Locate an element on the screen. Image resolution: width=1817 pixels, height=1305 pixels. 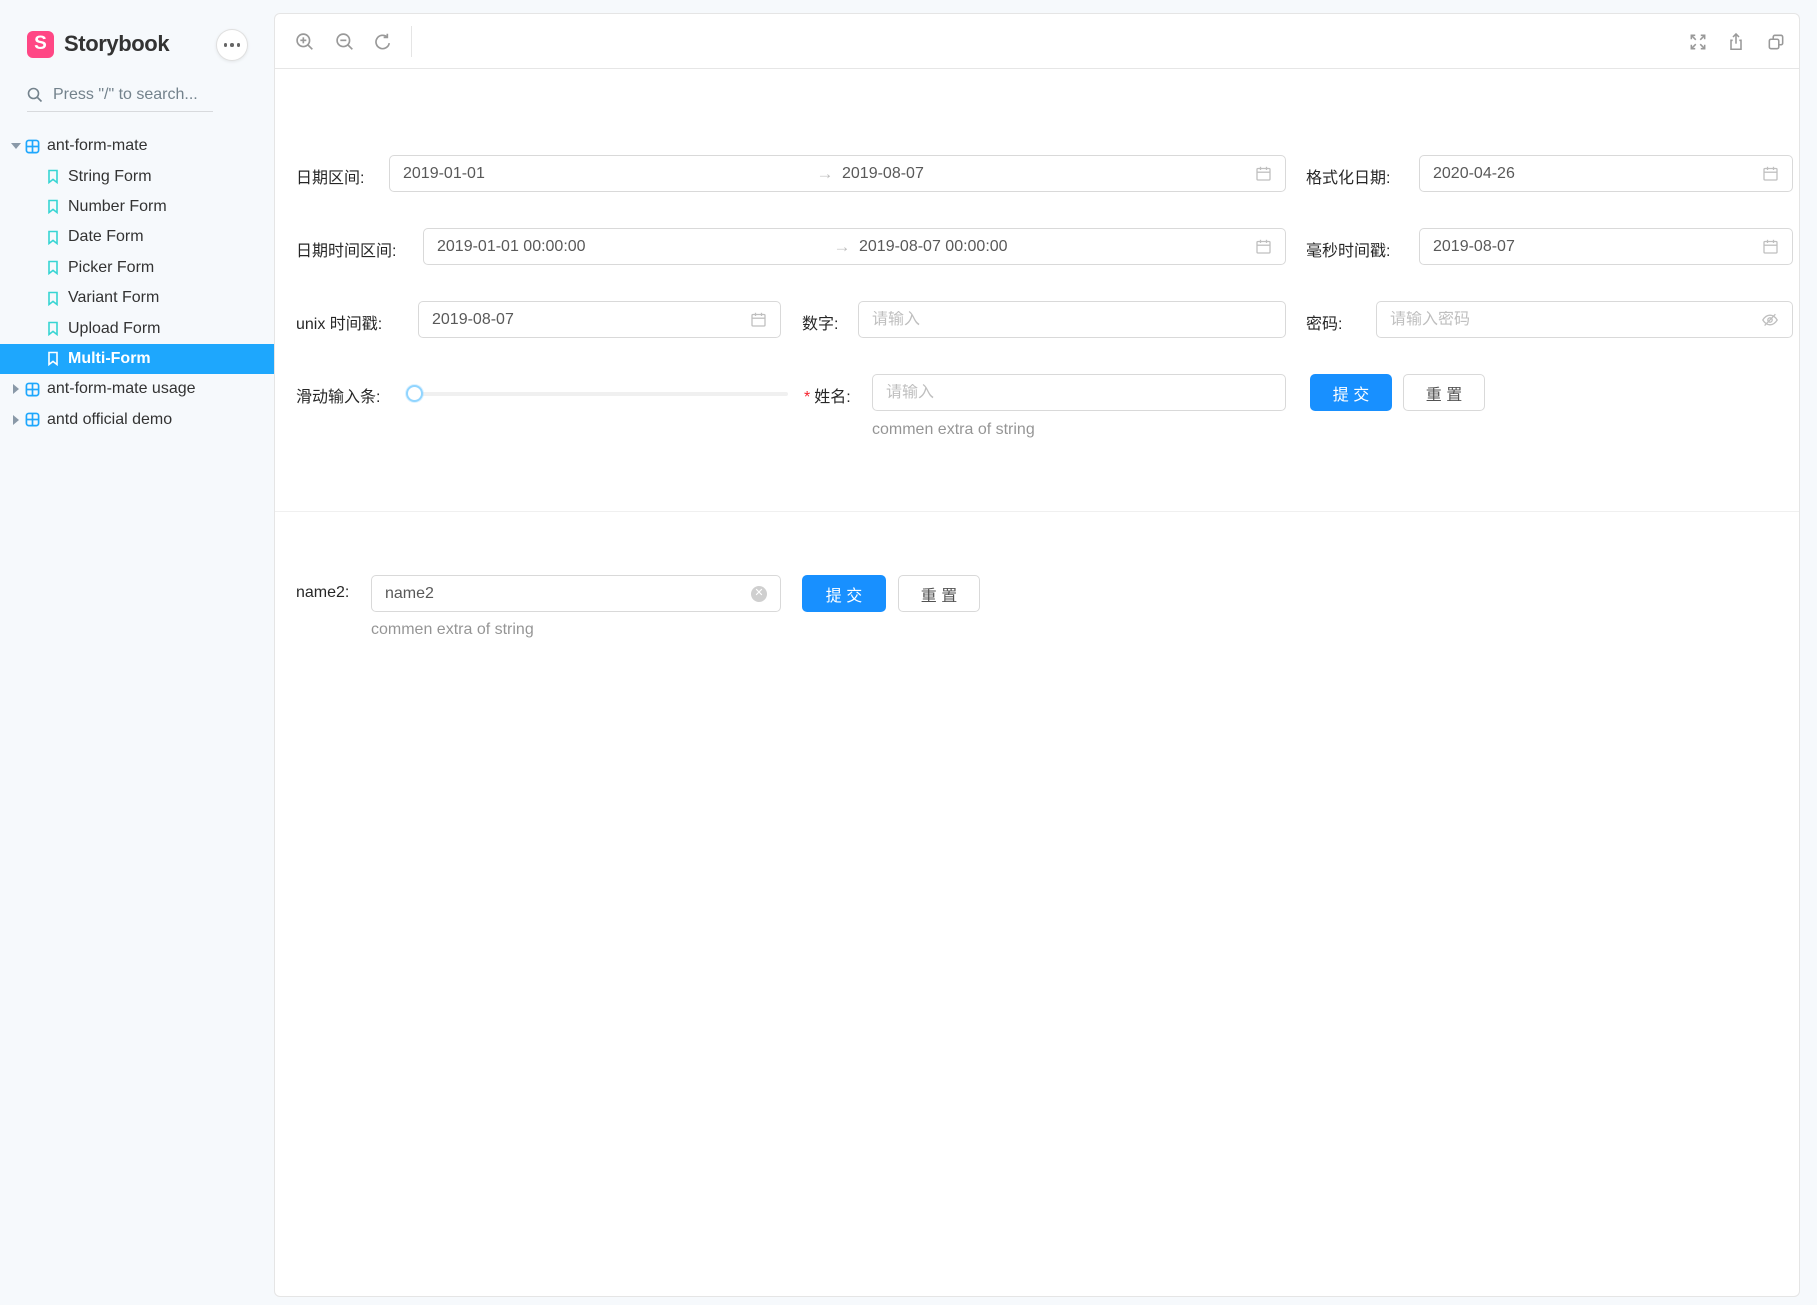
brand-title: Storybook is located at coordinates (117, 43).